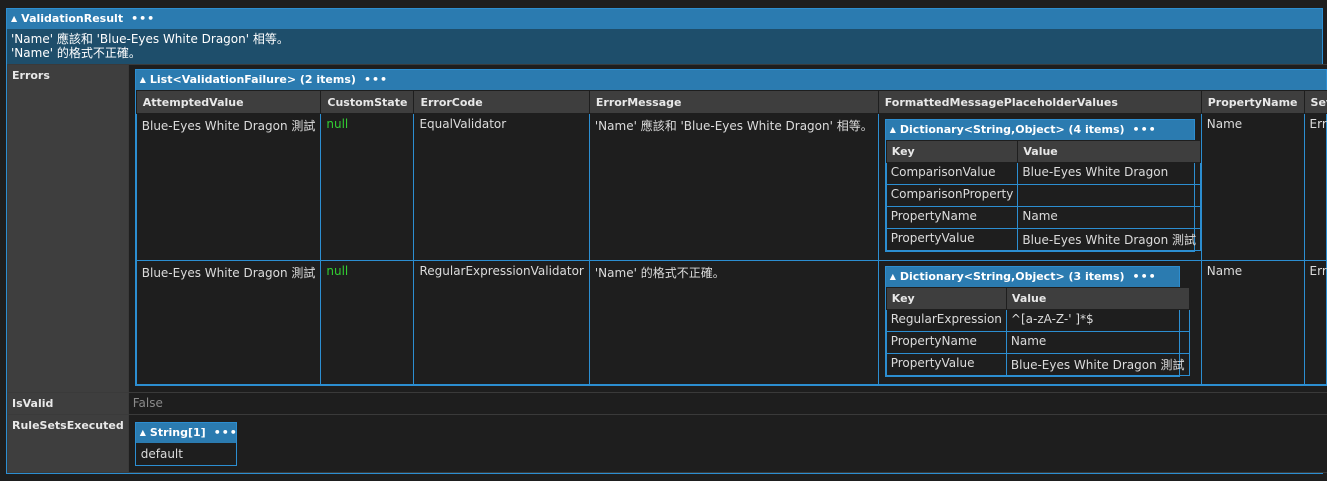 The image size is (1327, 481). What do you see at coordinates (1252, 102) in the screenshot?
I see `column-header: PropertyName` at bounding box center [1252, 102].